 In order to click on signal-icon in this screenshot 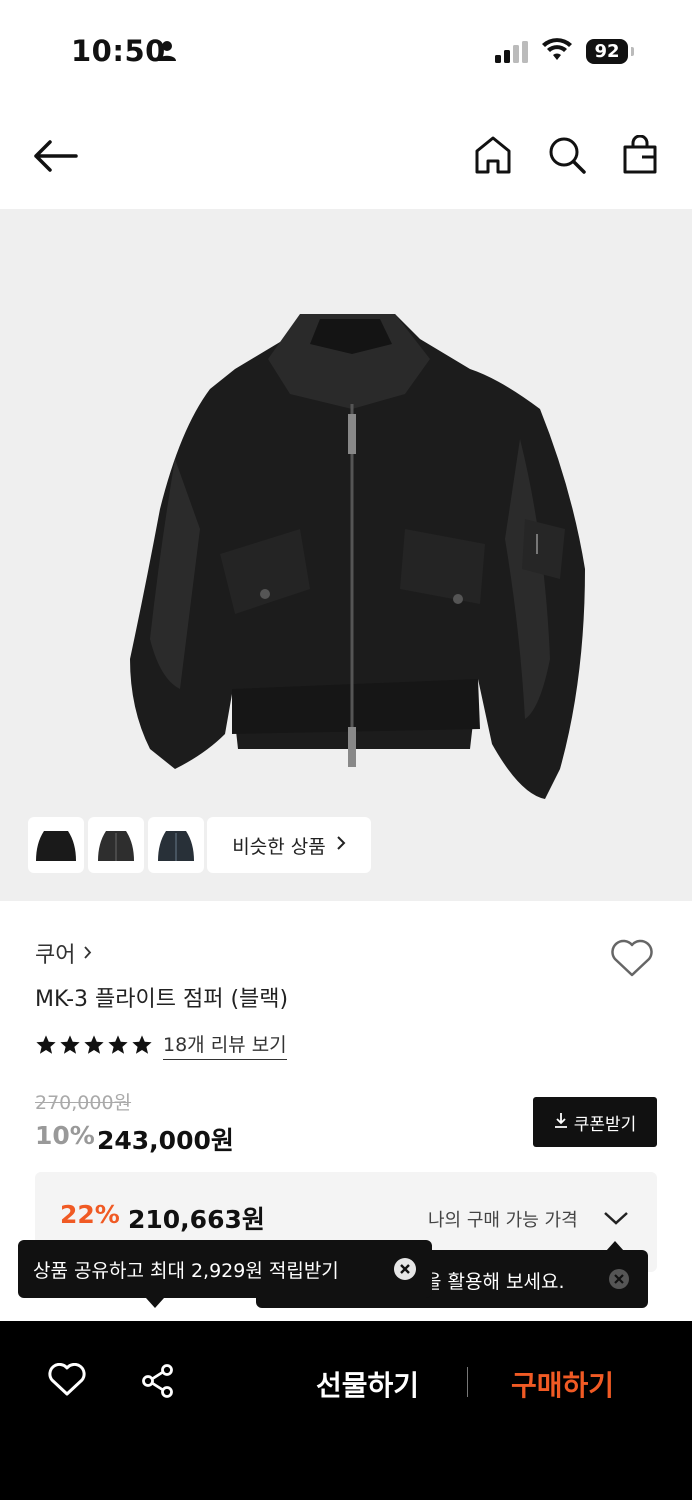, I will do `click(513, 54)`.